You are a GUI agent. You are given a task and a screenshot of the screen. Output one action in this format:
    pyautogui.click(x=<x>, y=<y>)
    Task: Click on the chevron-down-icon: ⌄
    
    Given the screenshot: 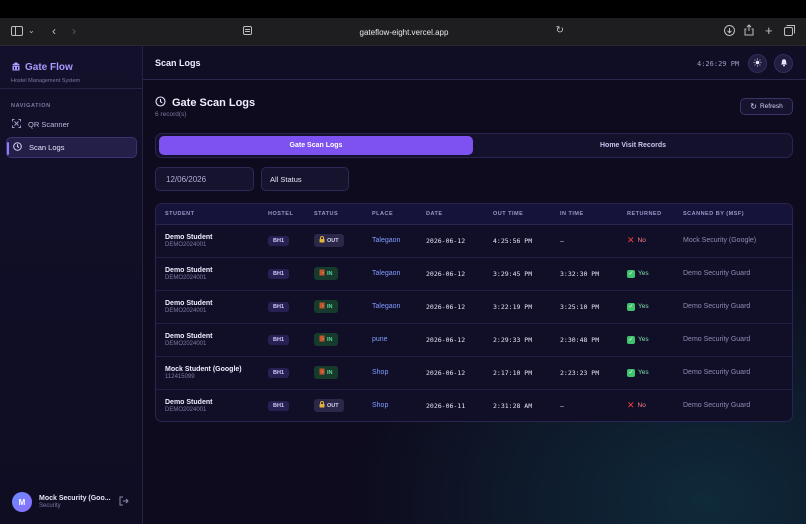 What is the action you would take?
    pyautogui.click(x=31, y=30)
    